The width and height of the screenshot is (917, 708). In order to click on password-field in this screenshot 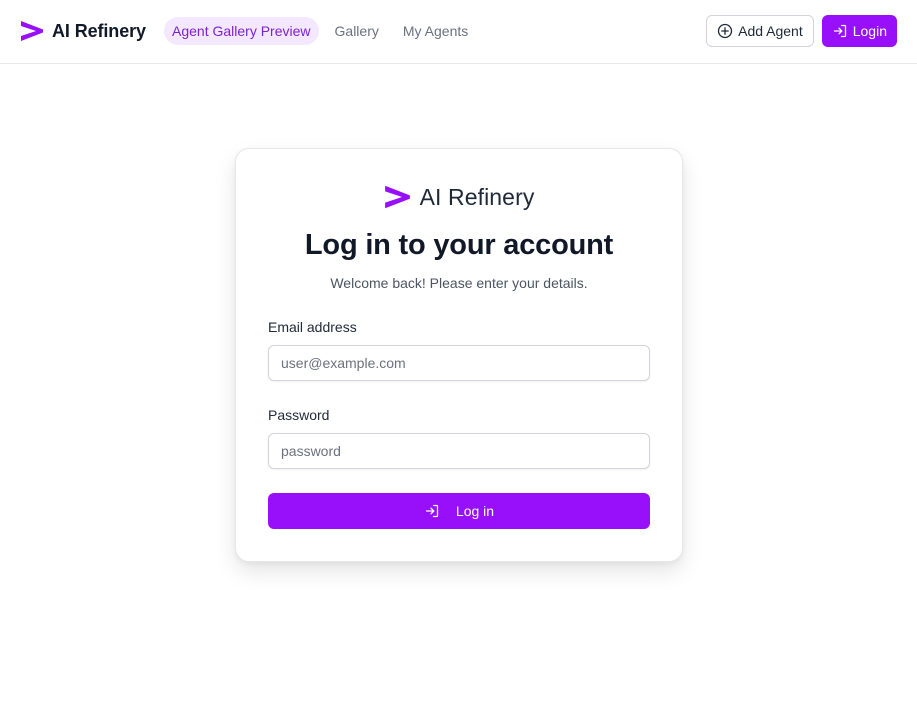, I will do `click(459, 451)`.